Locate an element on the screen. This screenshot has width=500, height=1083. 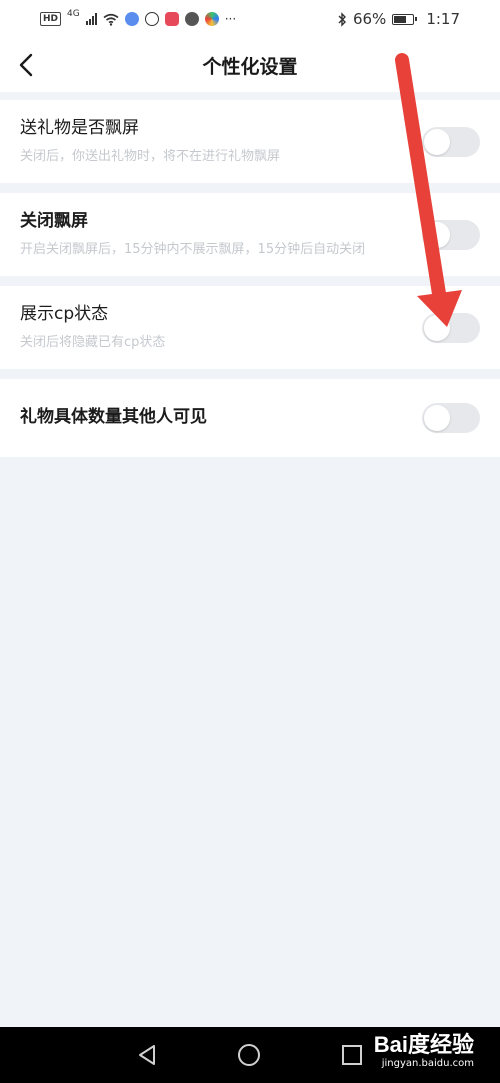
clock: 1:17 is located at coordinates (443, 19).